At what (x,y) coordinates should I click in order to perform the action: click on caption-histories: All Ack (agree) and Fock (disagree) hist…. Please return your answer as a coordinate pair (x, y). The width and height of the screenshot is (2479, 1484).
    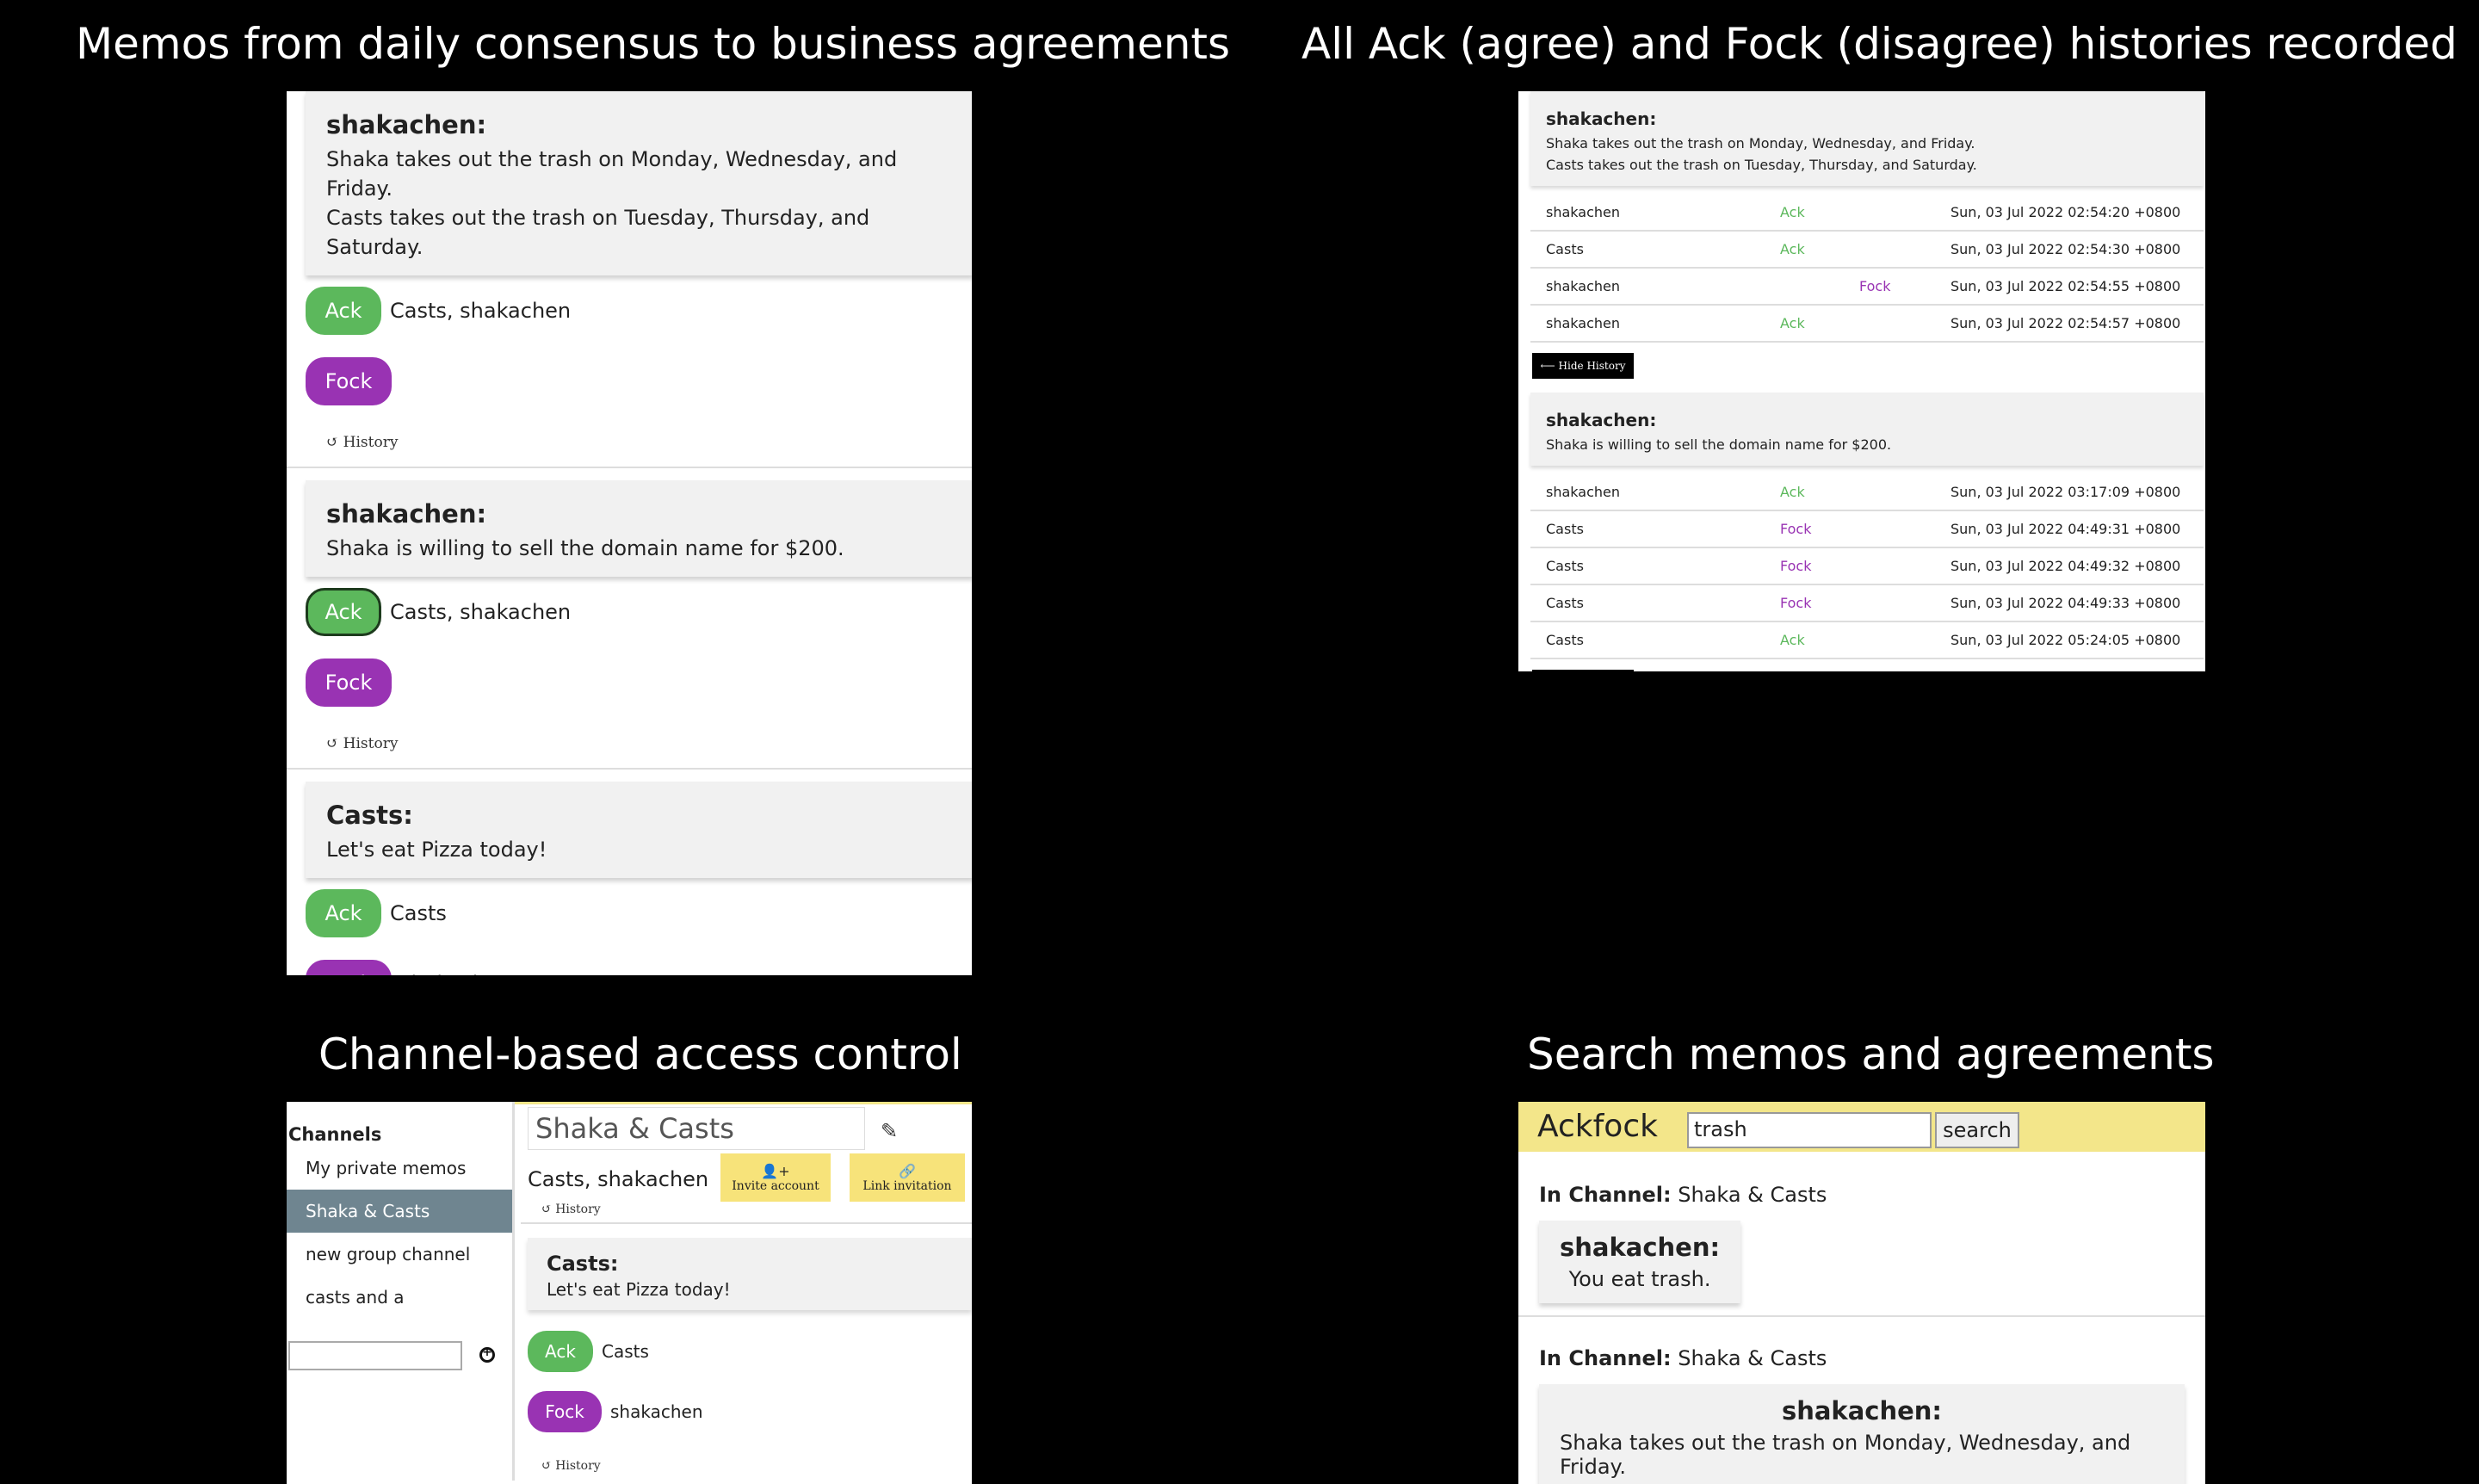
    Looking at the image, I should click on (1879, 44).